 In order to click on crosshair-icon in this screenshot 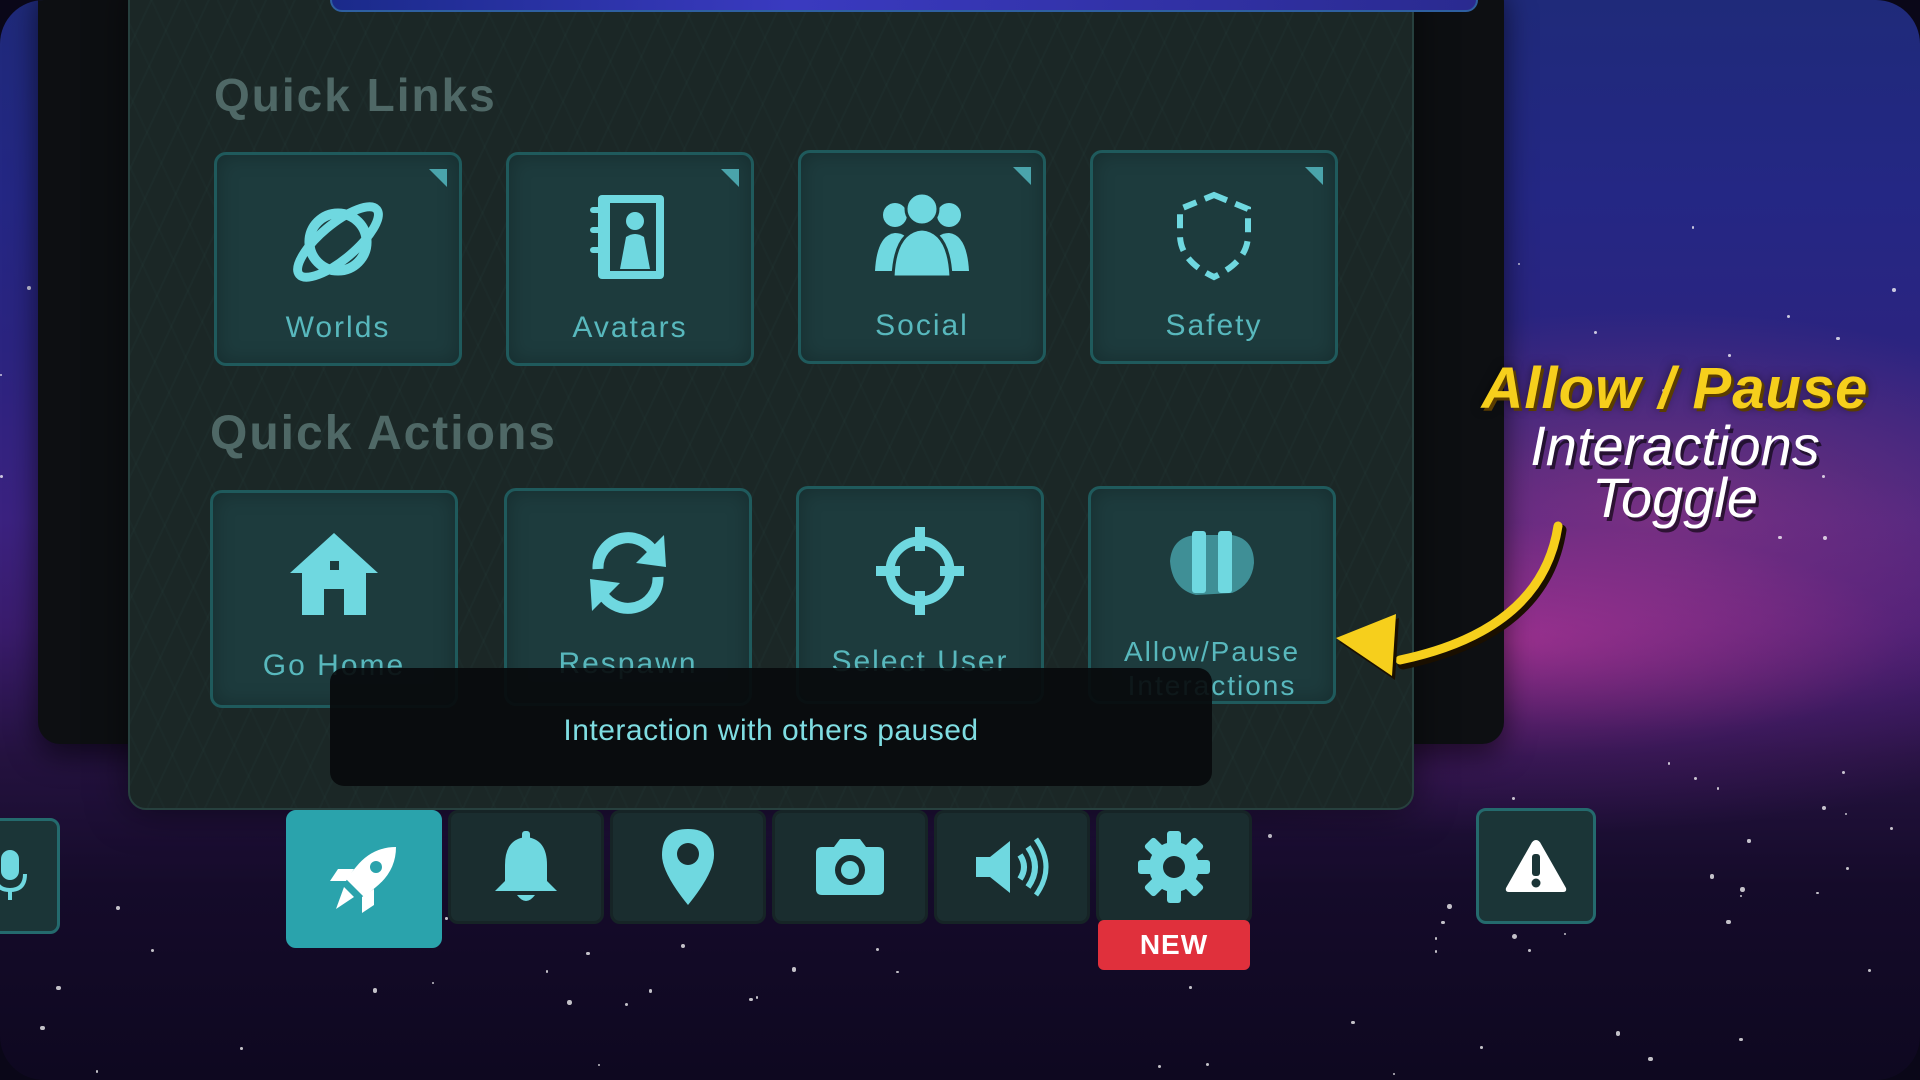, I will do `click(920, 571)`.